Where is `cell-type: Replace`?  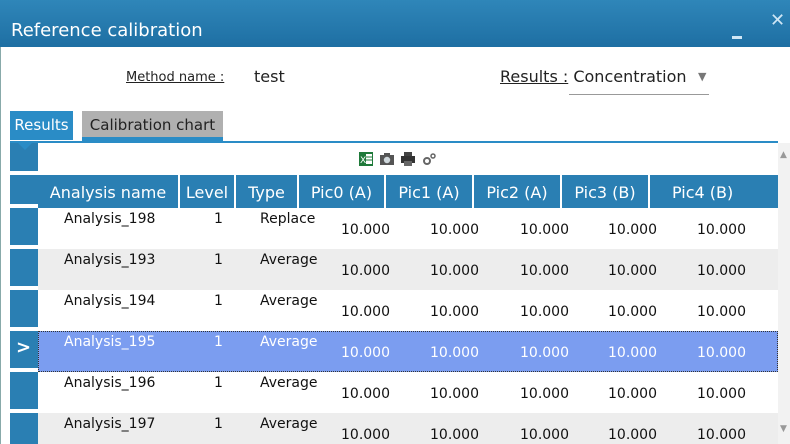
cell-type: Replace is located at coordinates (288, 219).